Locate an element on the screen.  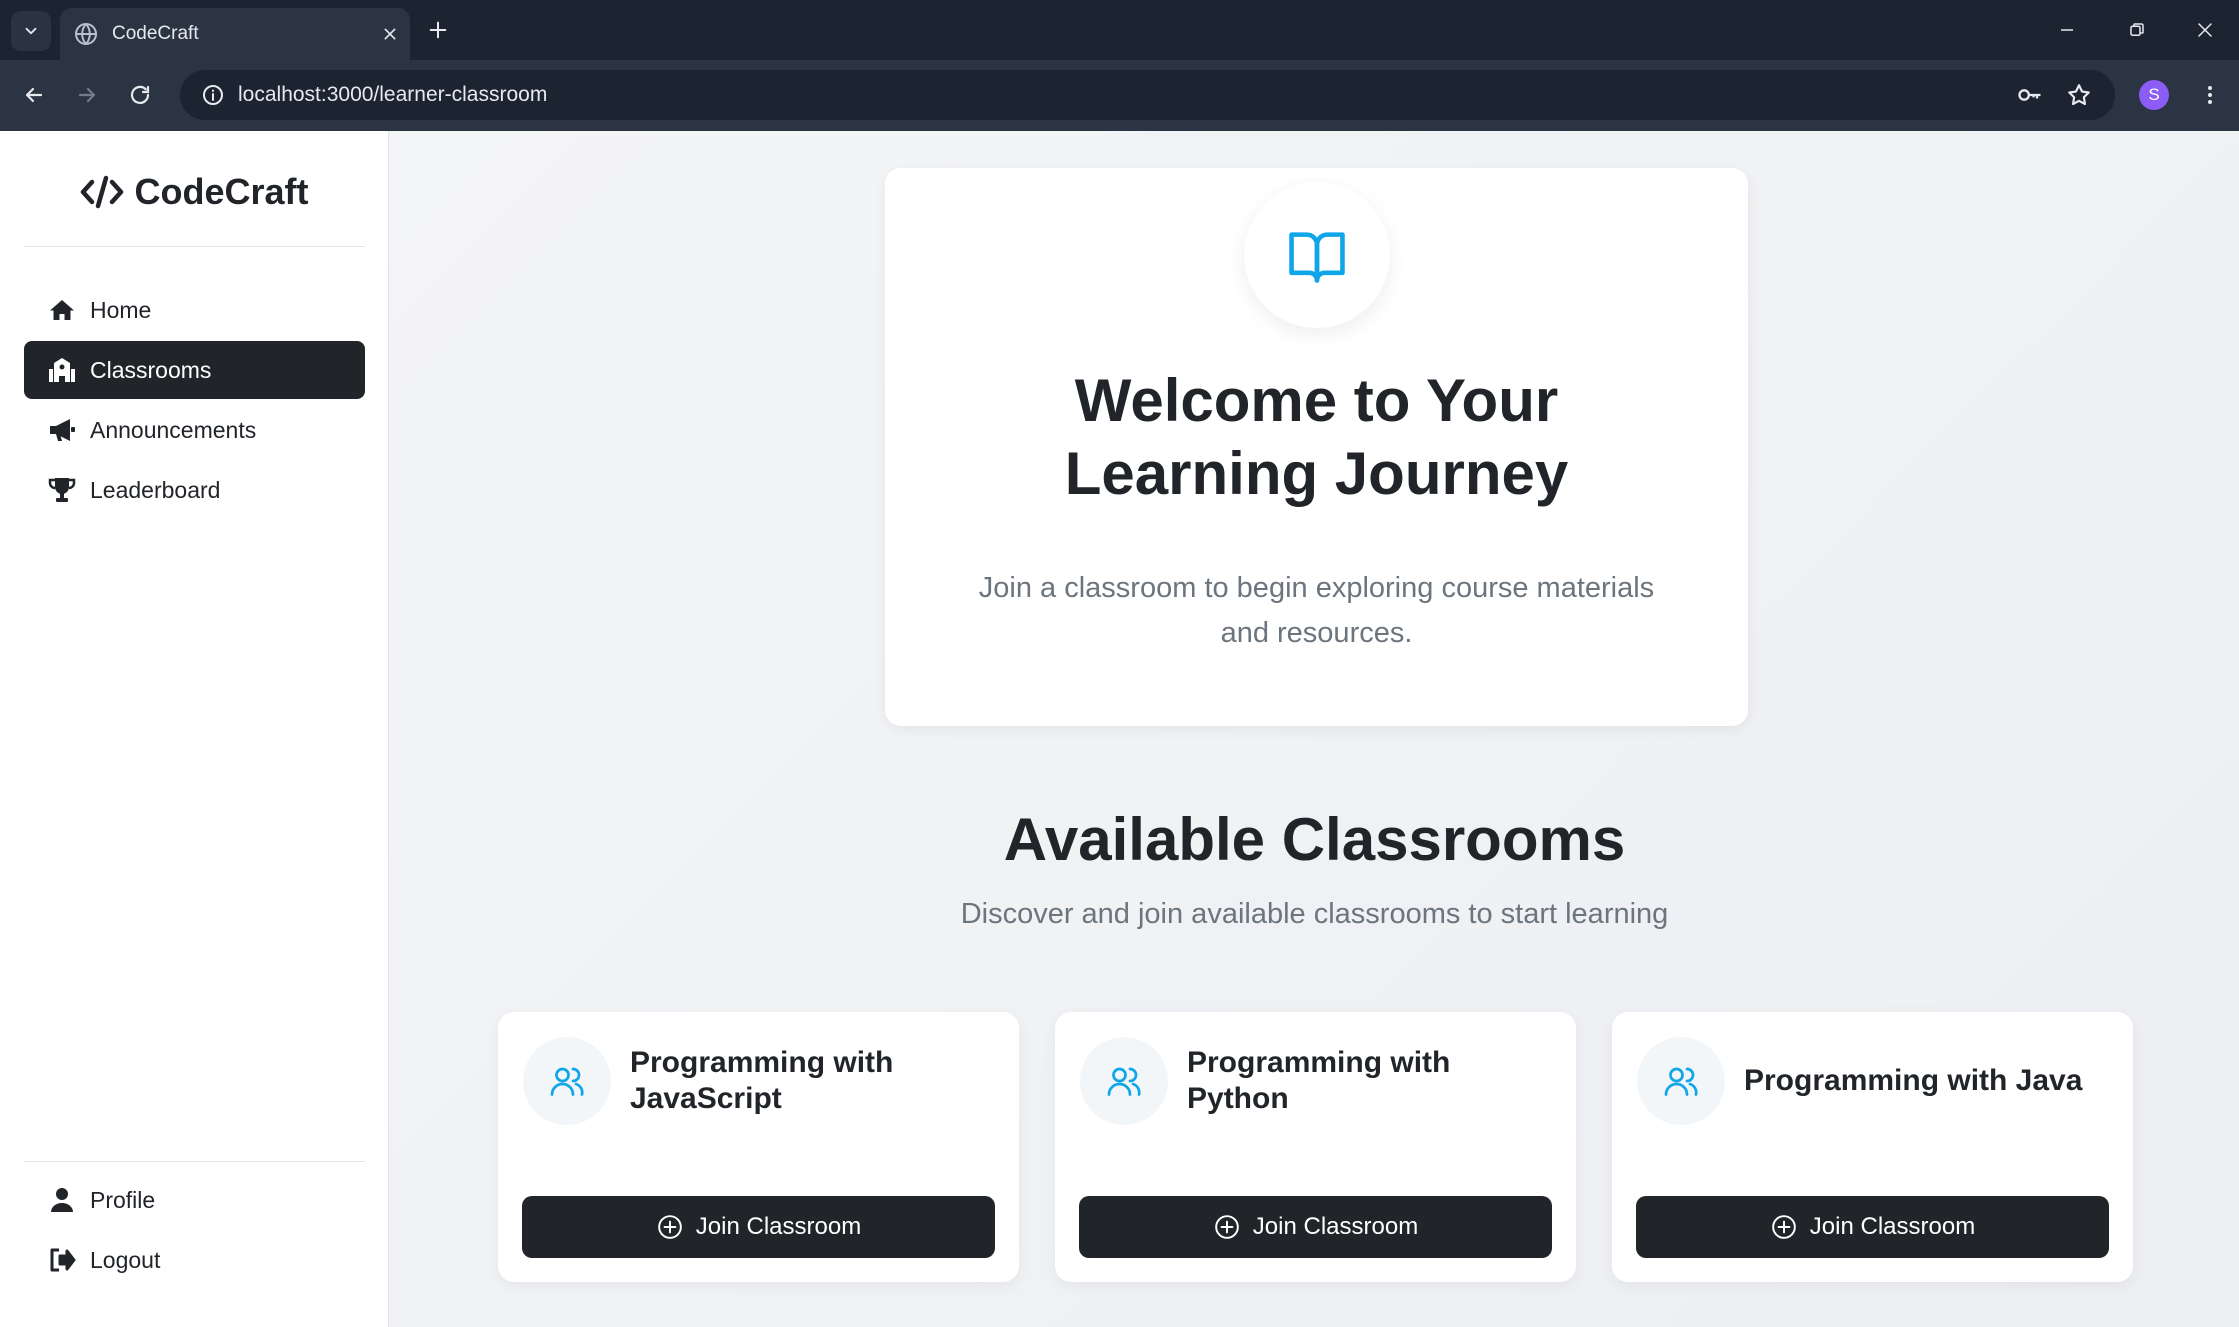
sidebar-item-classrooms: Classrooms is located at coordinates (194, 370).